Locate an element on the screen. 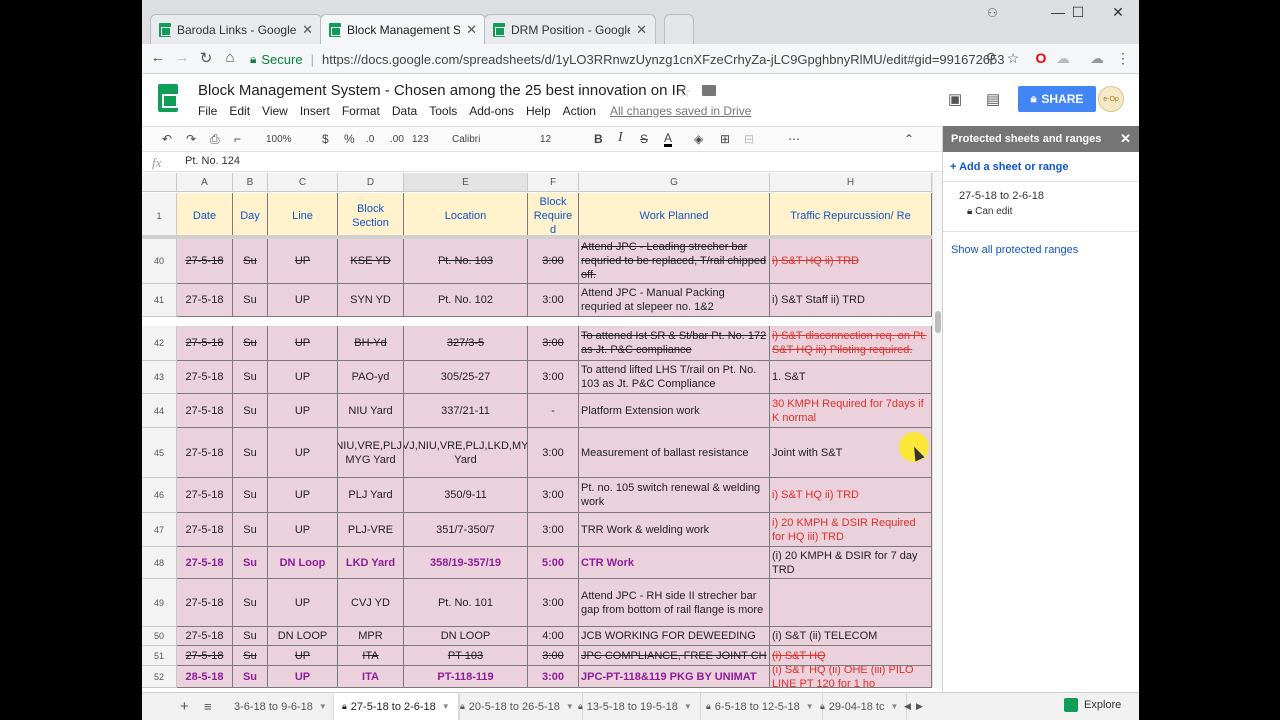 This screenshot has height=720, width=1280. table-cell: JCB WORKING FOR DEWEEDING is located at coordinates (674, 636).